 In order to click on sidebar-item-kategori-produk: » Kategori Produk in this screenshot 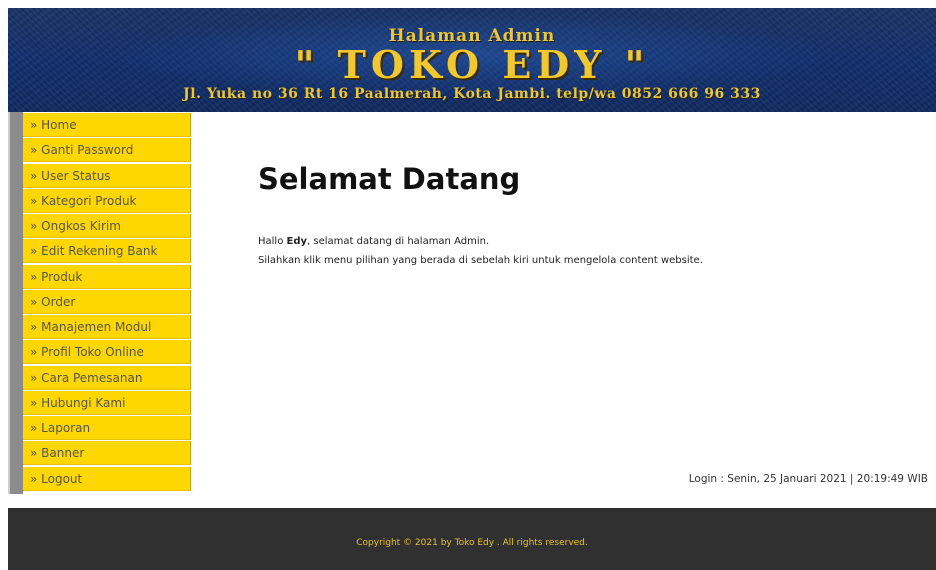, I will do `click(107, 200)`.